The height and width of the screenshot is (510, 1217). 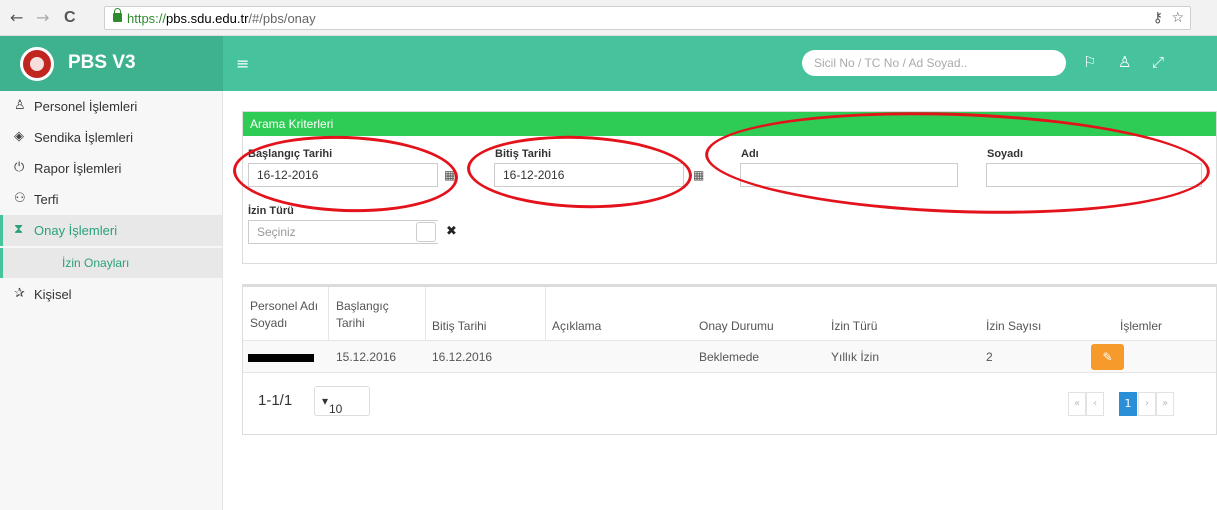 I want to click on reload-icon: C, so click(x=70, y=18).